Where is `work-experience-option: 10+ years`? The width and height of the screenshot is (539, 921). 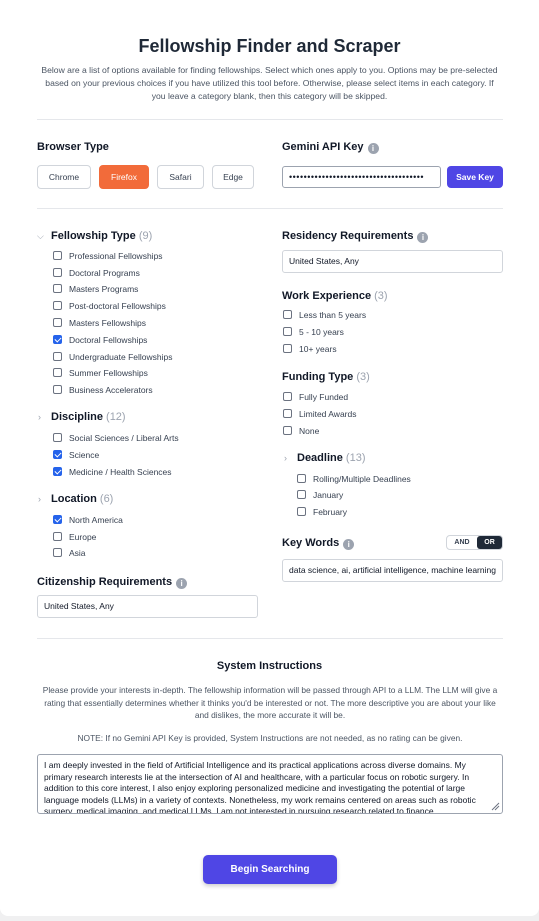 work-experience-option: 10+ years is located at coordinates (310, 350).